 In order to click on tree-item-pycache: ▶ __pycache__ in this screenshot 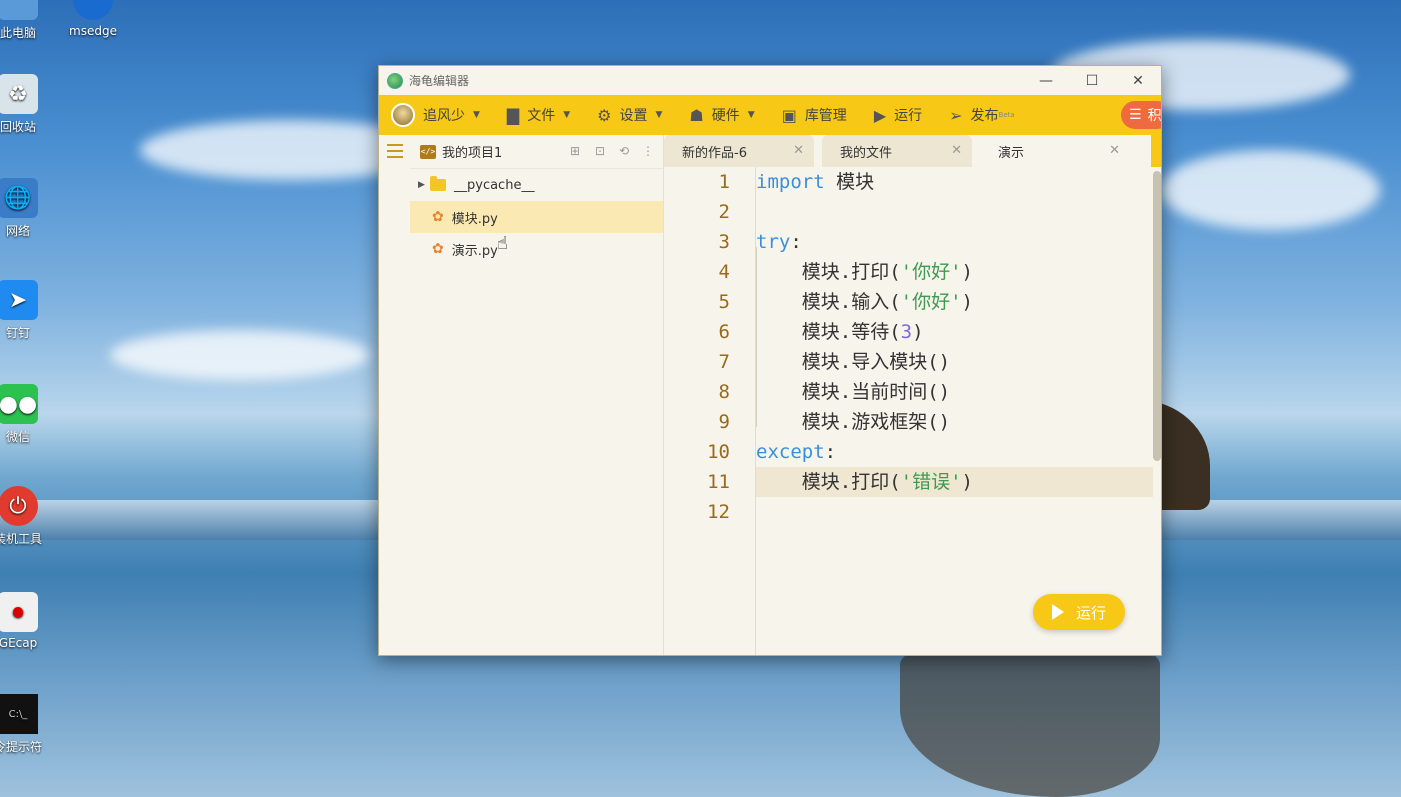, I will do `click(536, 185)`.